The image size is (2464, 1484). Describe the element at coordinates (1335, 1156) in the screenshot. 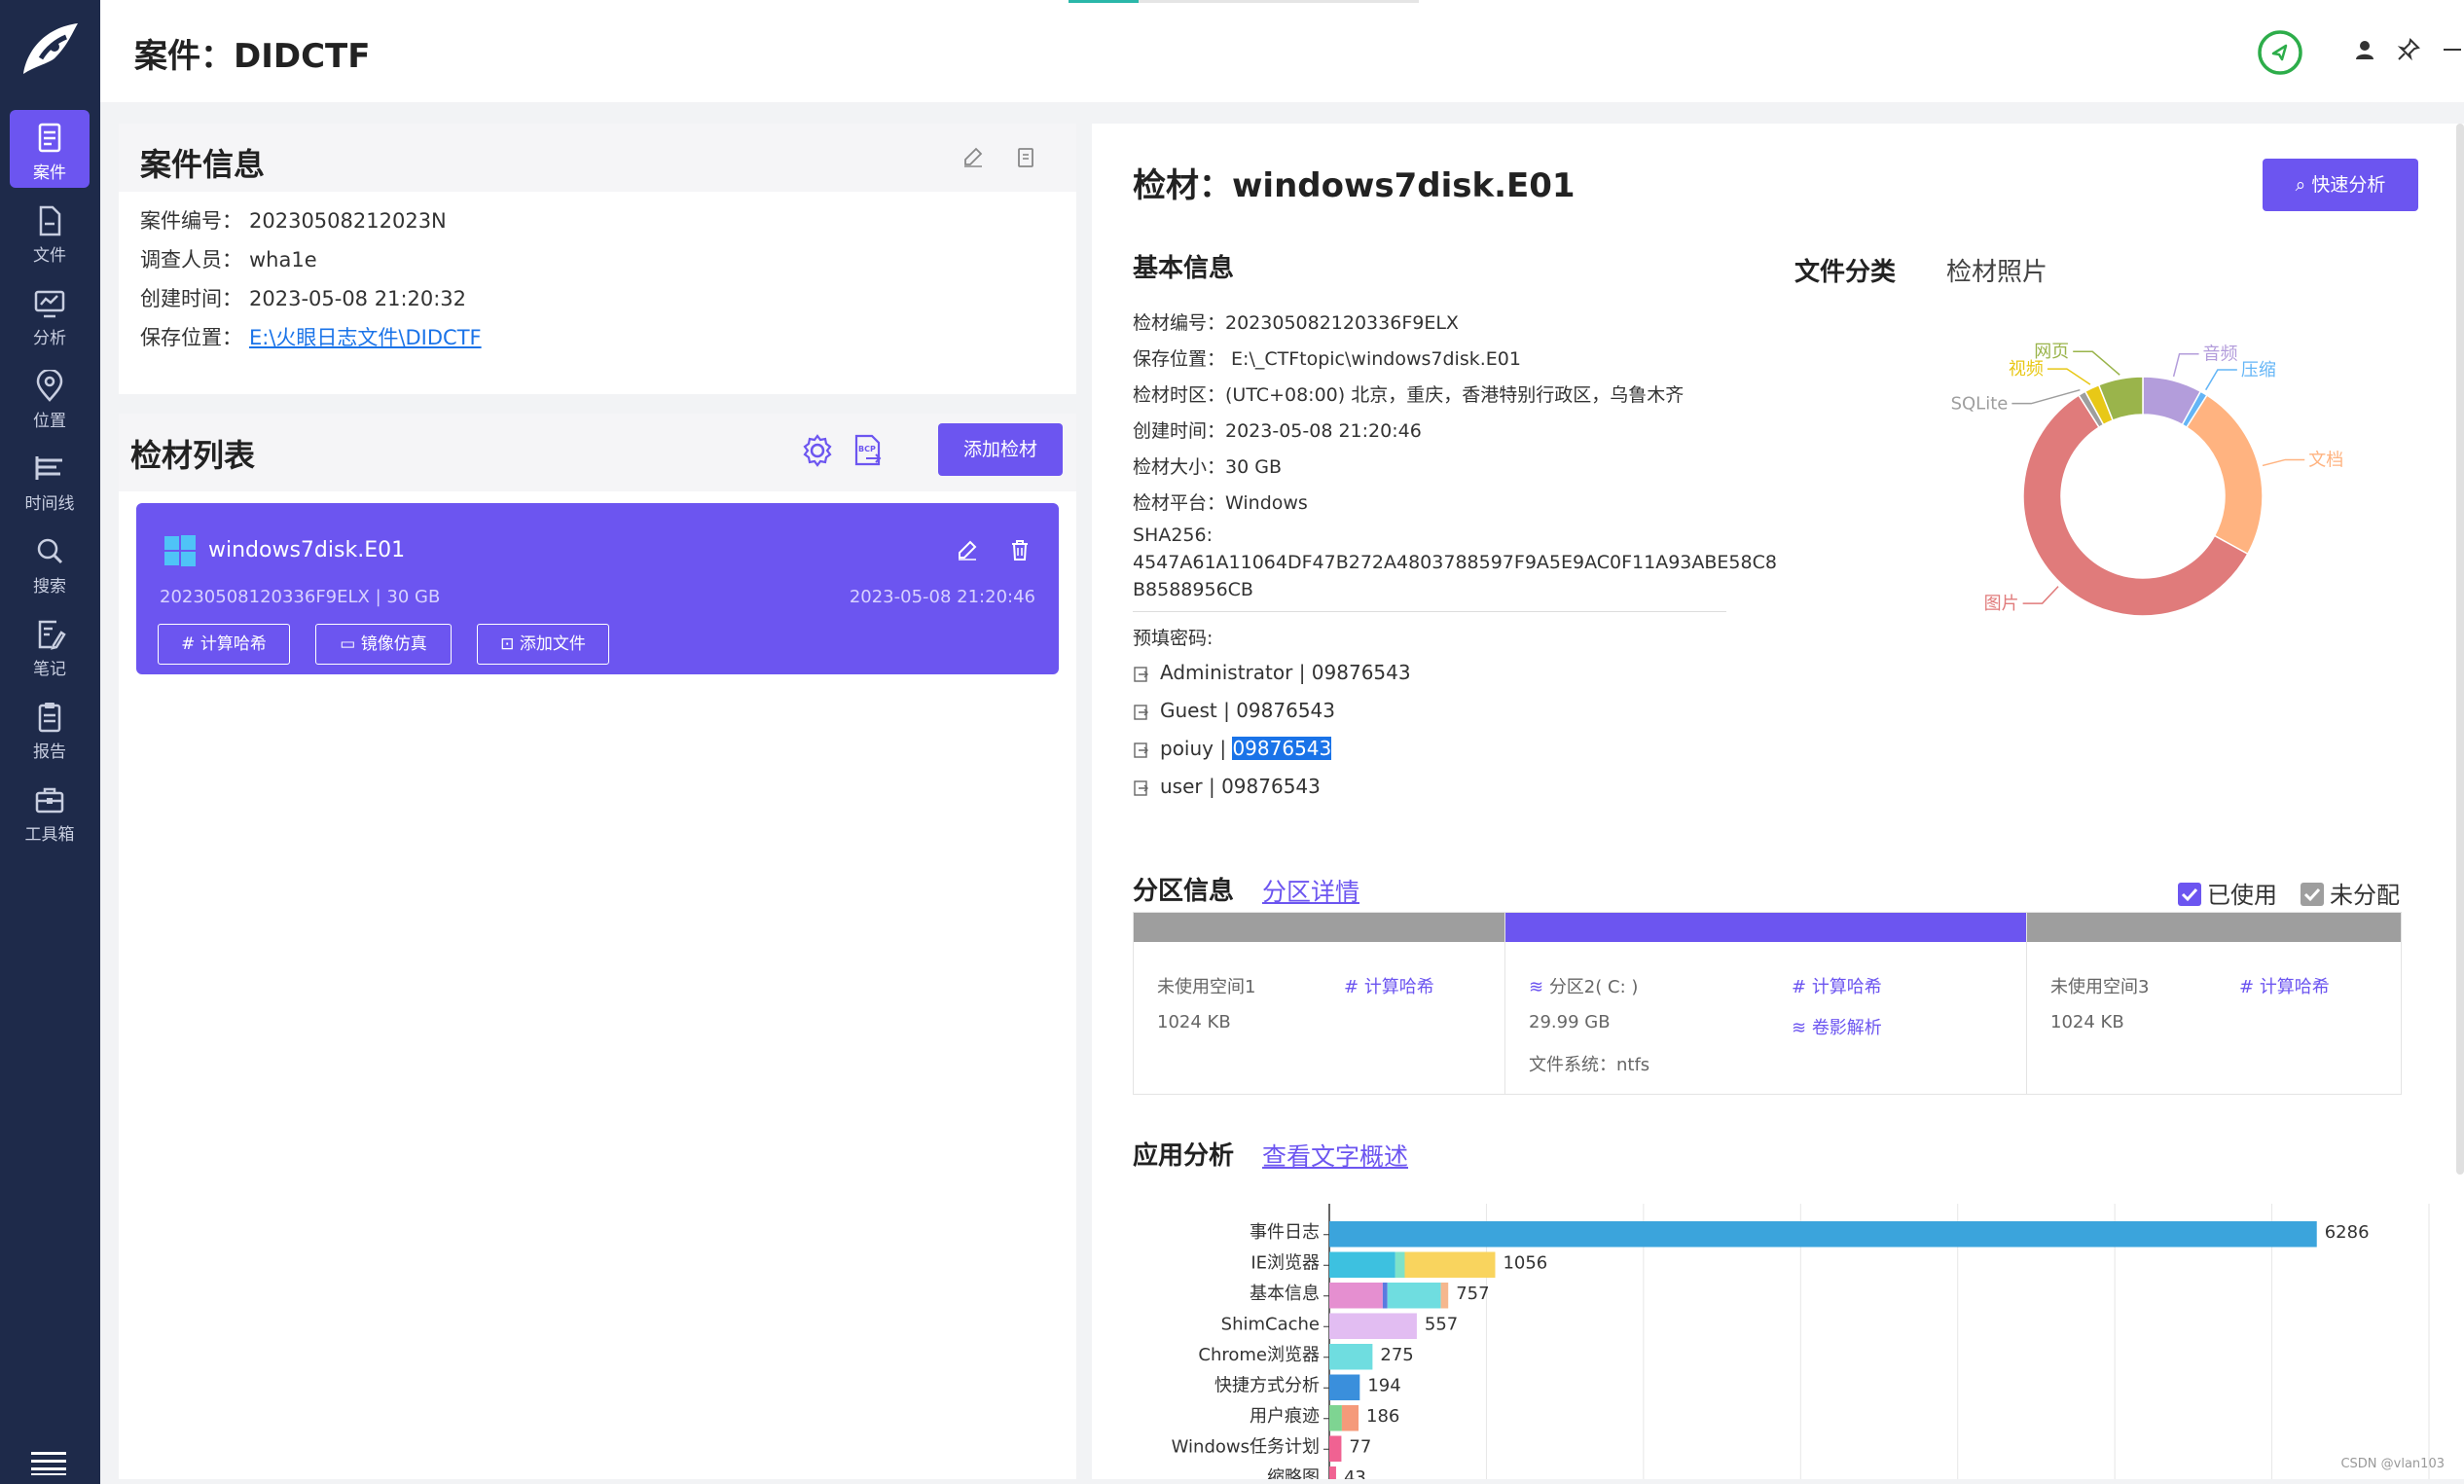

I see `text-summary-link: 查看文字概述` at that location.